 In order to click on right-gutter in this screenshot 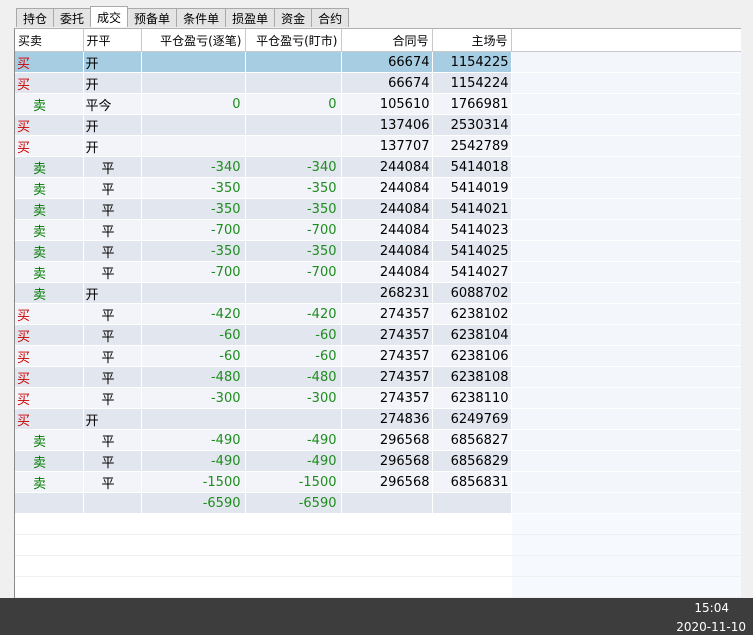, I will do `click(747, 313)`.